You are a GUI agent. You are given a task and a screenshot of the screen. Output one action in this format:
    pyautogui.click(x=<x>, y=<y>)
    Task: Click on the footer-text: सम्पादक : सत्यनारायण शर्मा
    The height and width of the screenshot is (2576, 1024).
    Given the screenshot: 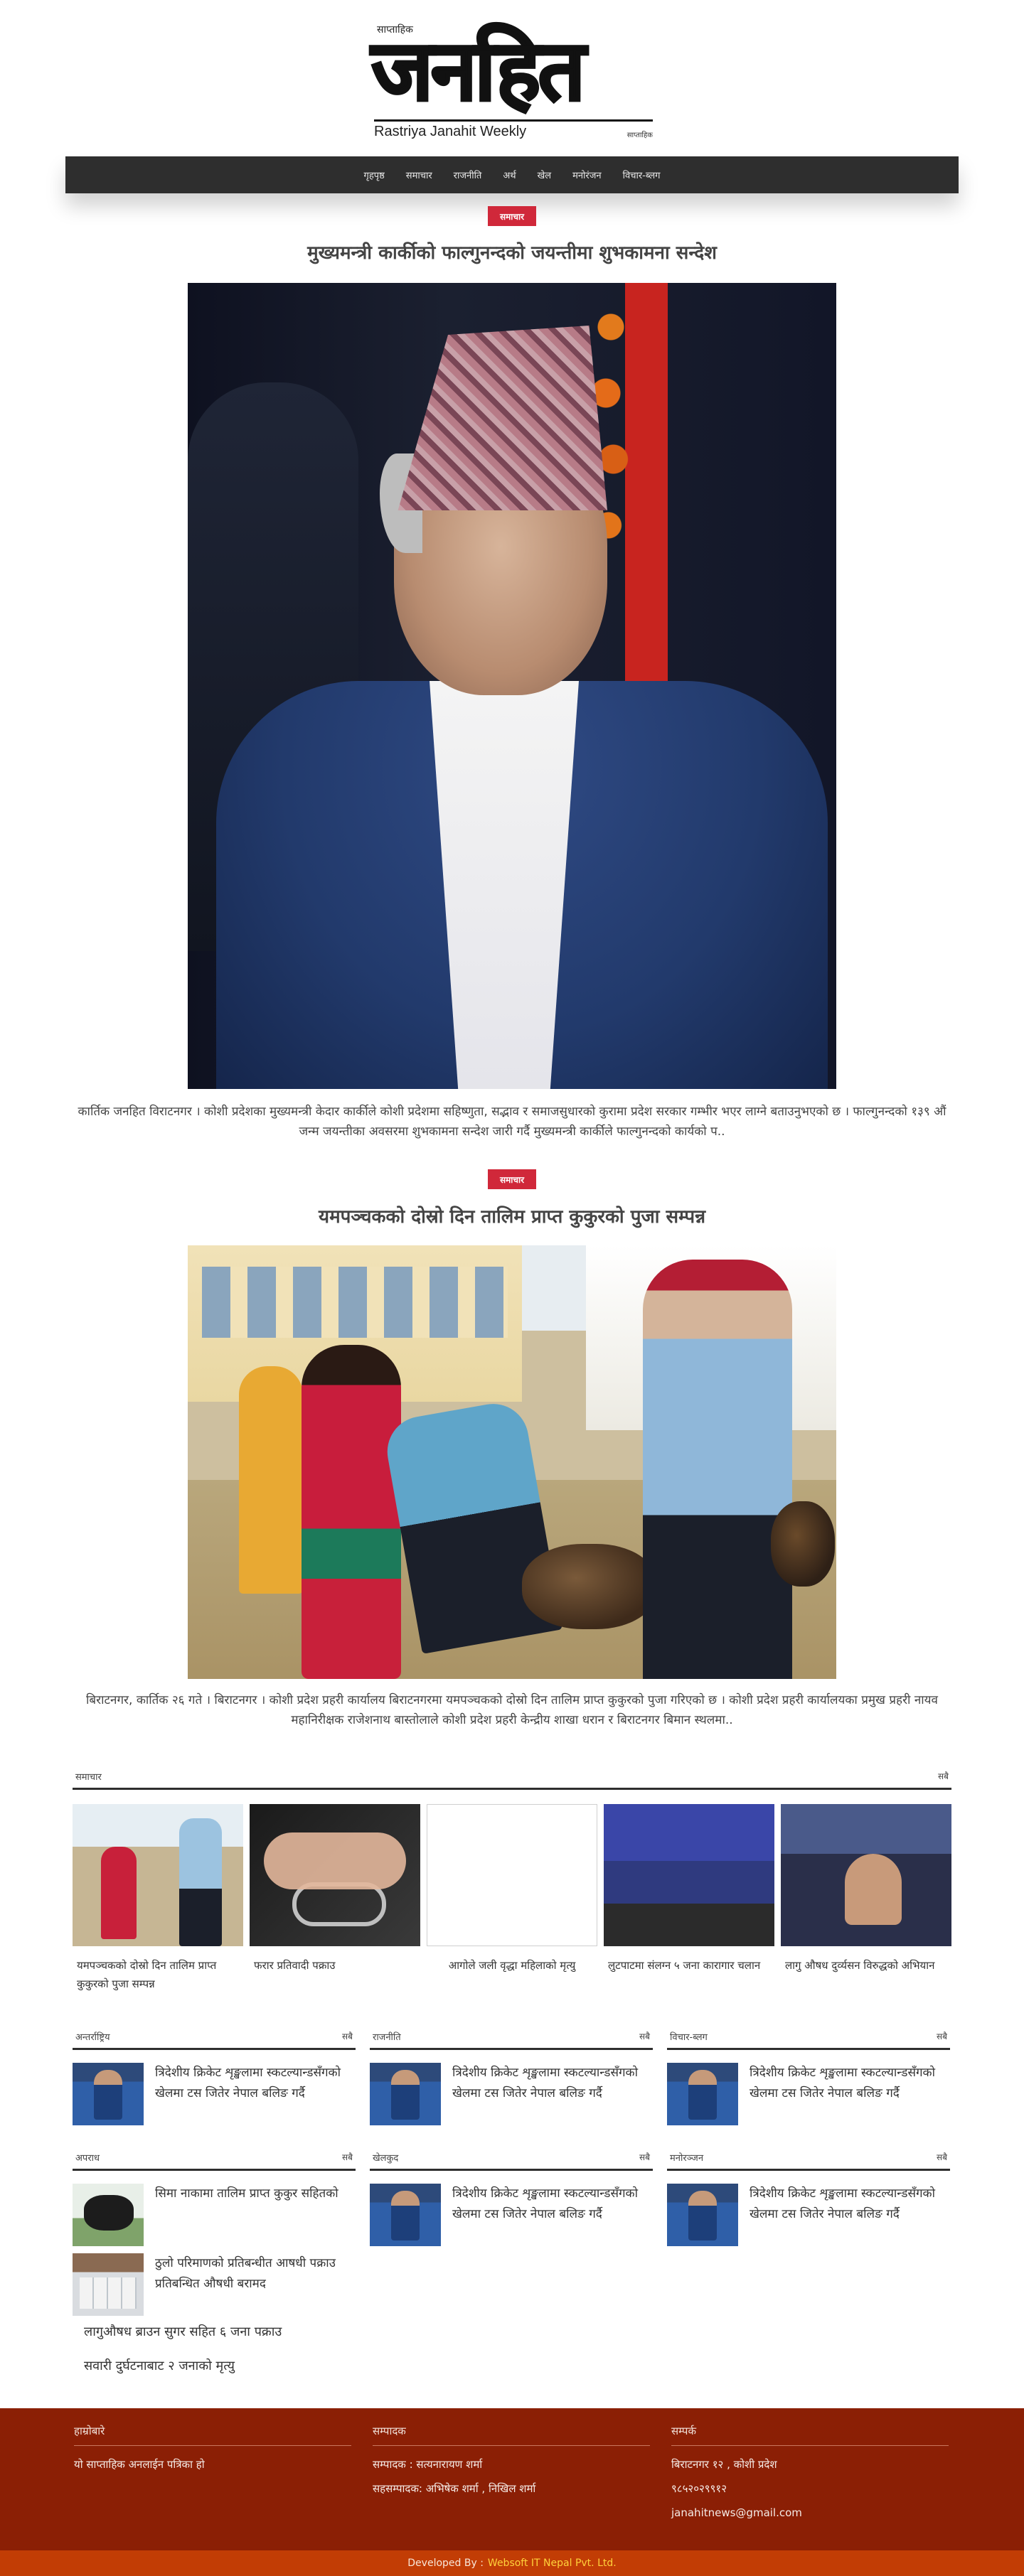 What is the action you would take?
    pyautogui.click(x=428, y=2464)
    